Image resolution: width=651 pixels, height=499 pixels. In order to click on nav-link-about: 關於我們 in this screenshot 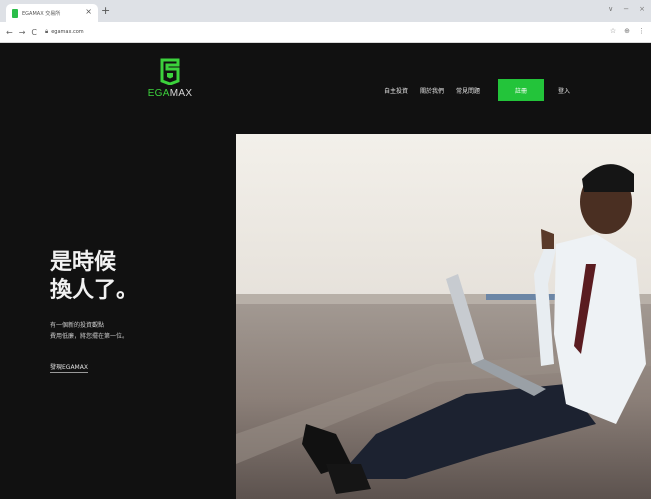, I will do `click(432, 90)`.